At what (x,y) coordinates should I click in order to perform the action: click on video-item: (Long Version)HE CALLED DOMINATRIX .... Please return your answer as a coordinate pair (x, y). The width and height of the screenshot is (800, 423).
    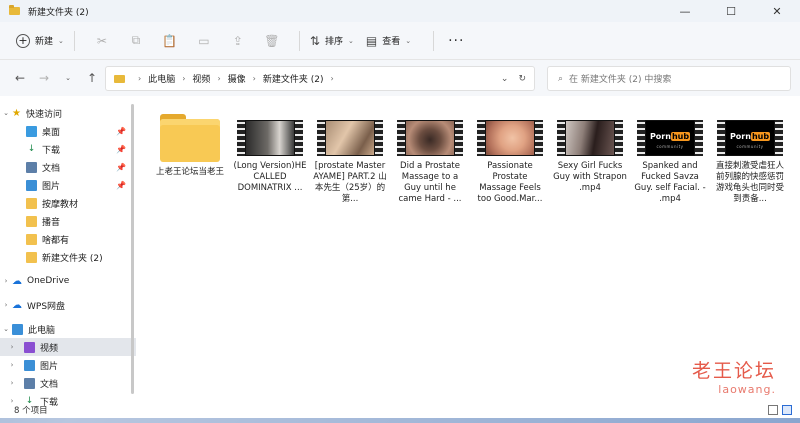
    Looking at the image, I should click on (270, 153).